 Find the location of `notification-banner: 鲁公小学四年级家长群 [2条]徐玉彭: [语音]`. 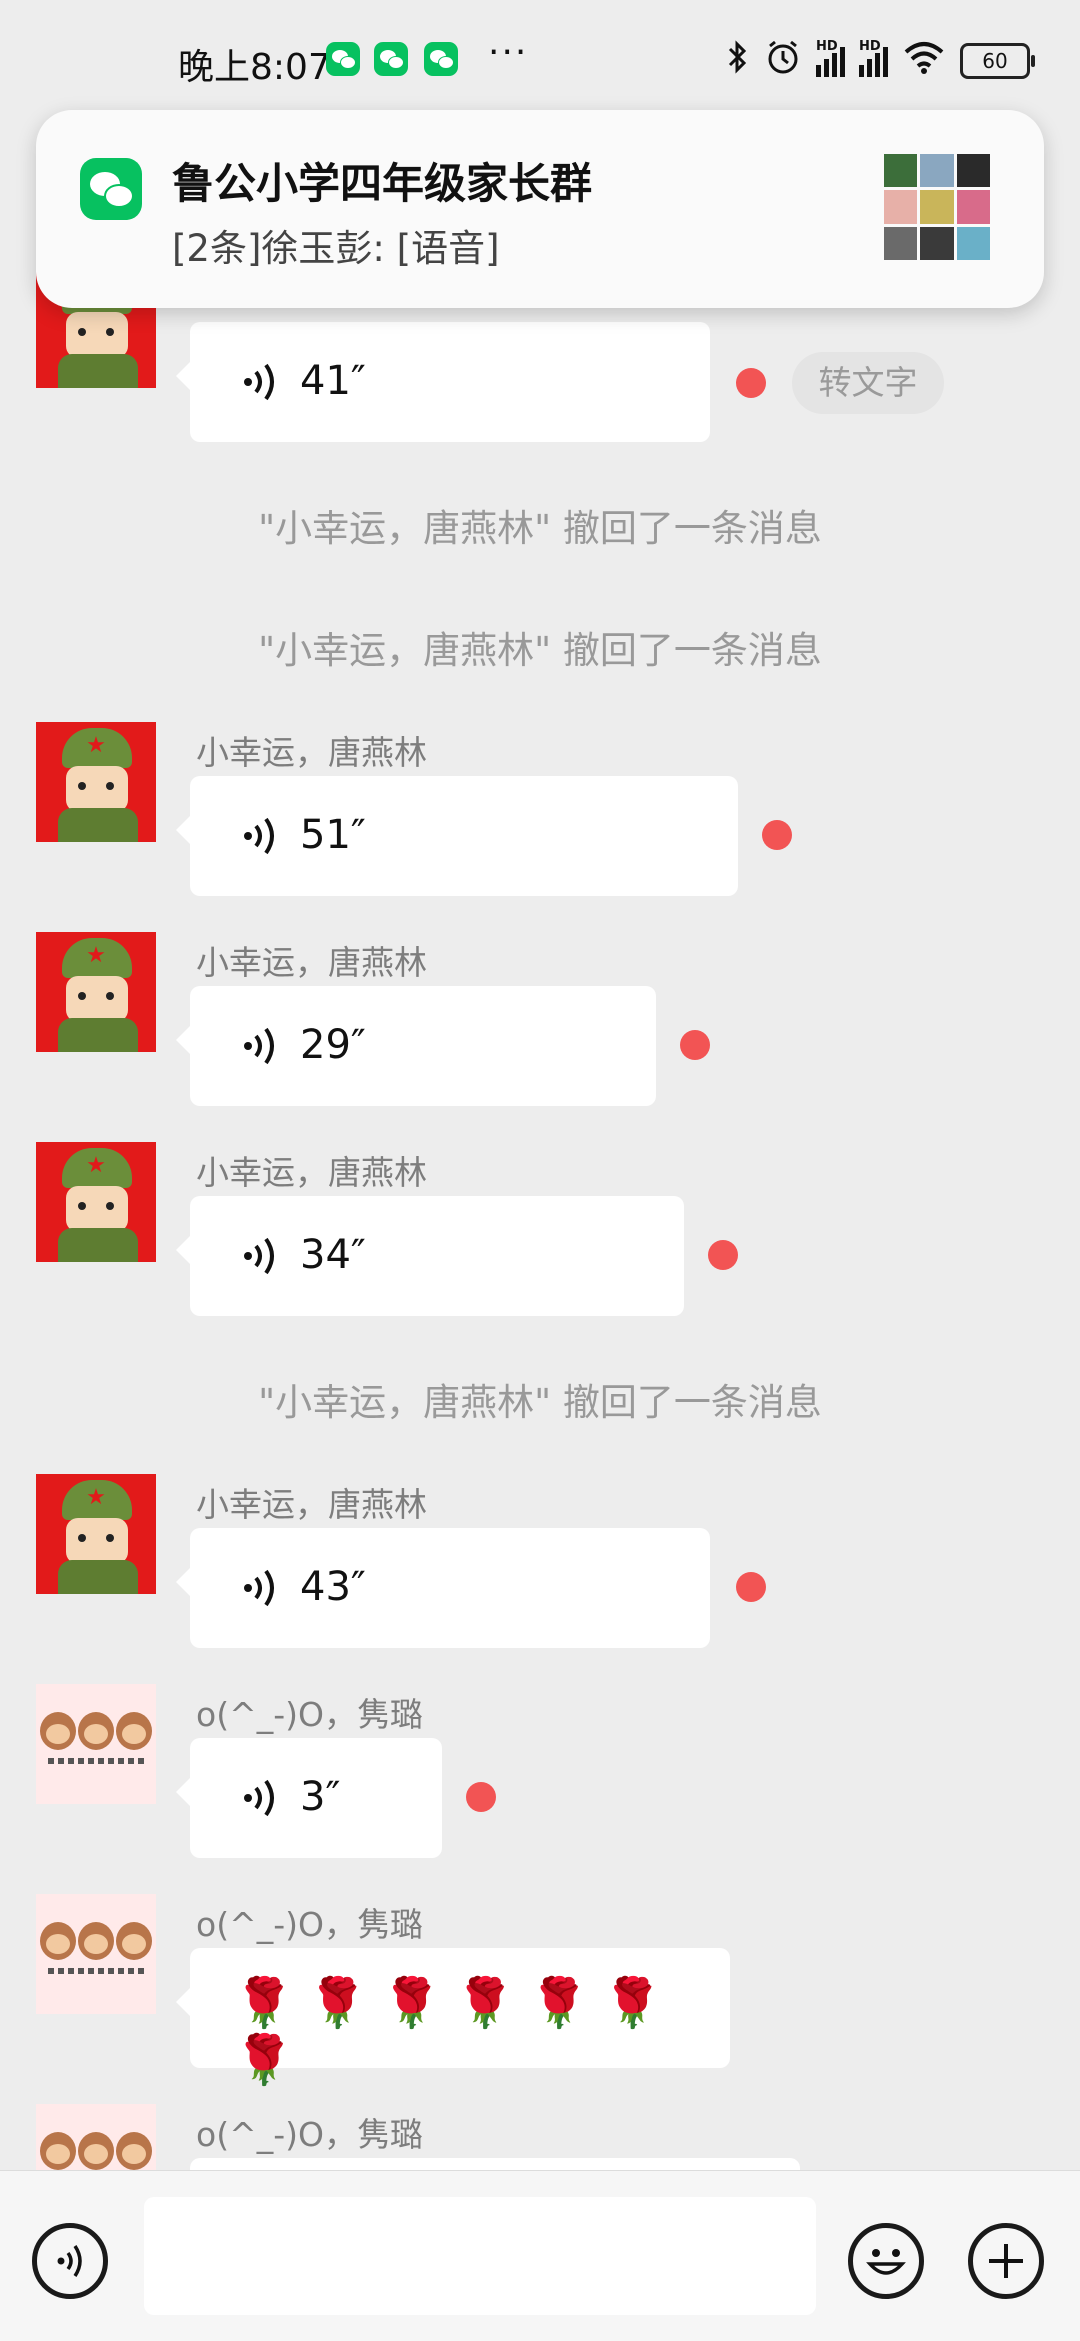

notification-banner: 鲁公小学四年级家长群 [2条]徐玉彭: [语音] is located at coordinates (540, 209).